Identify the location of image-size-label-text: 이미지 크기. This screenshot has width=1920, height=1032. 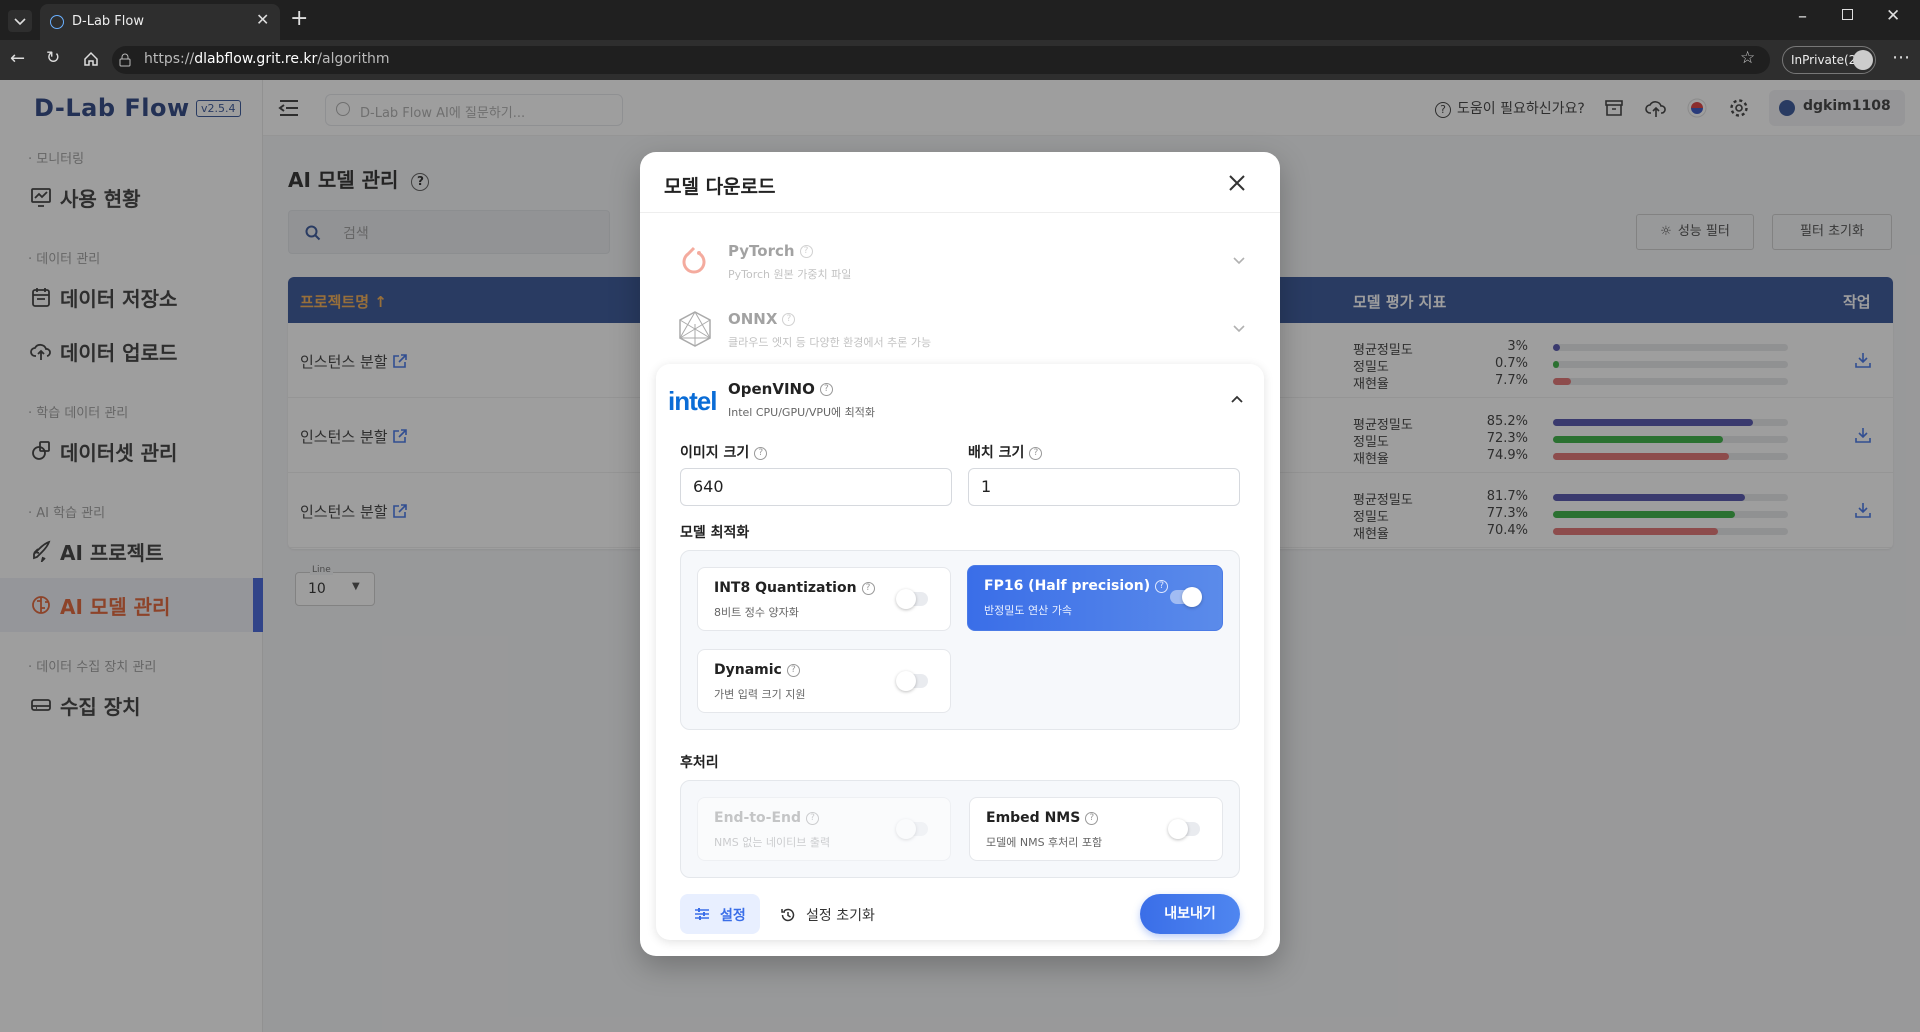
(715, 453).